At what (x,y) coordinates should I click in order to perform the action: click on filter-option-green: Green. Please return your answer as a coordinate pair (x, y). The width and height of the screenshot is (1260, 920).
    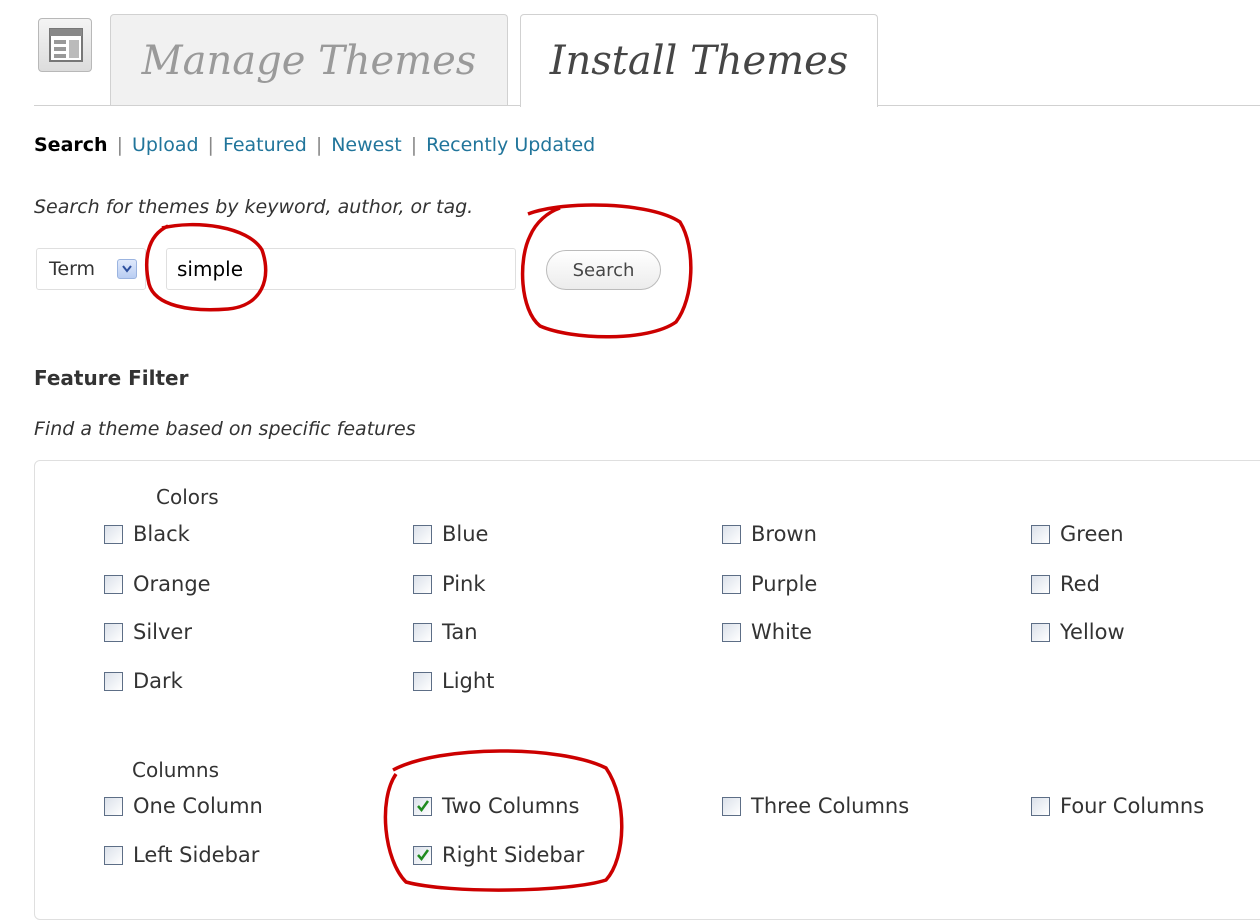
    Looking at the image, I should click on (1077, 534).